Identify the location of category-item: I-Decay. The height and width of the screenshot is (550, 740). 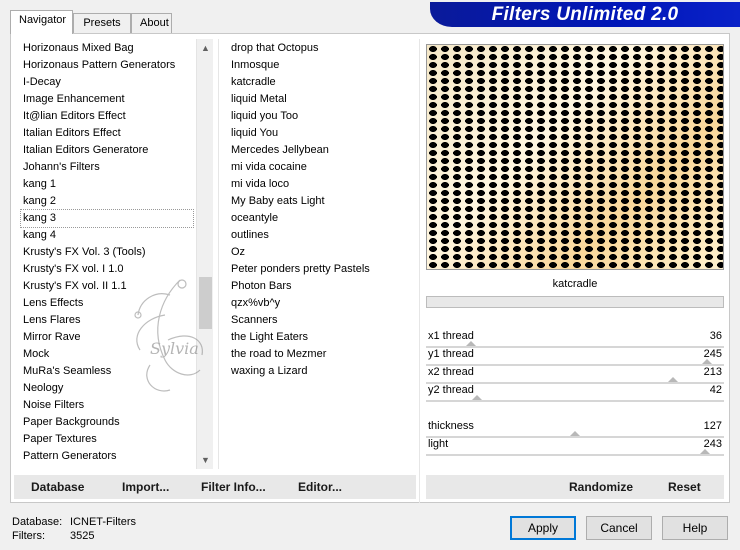
(107, 82).